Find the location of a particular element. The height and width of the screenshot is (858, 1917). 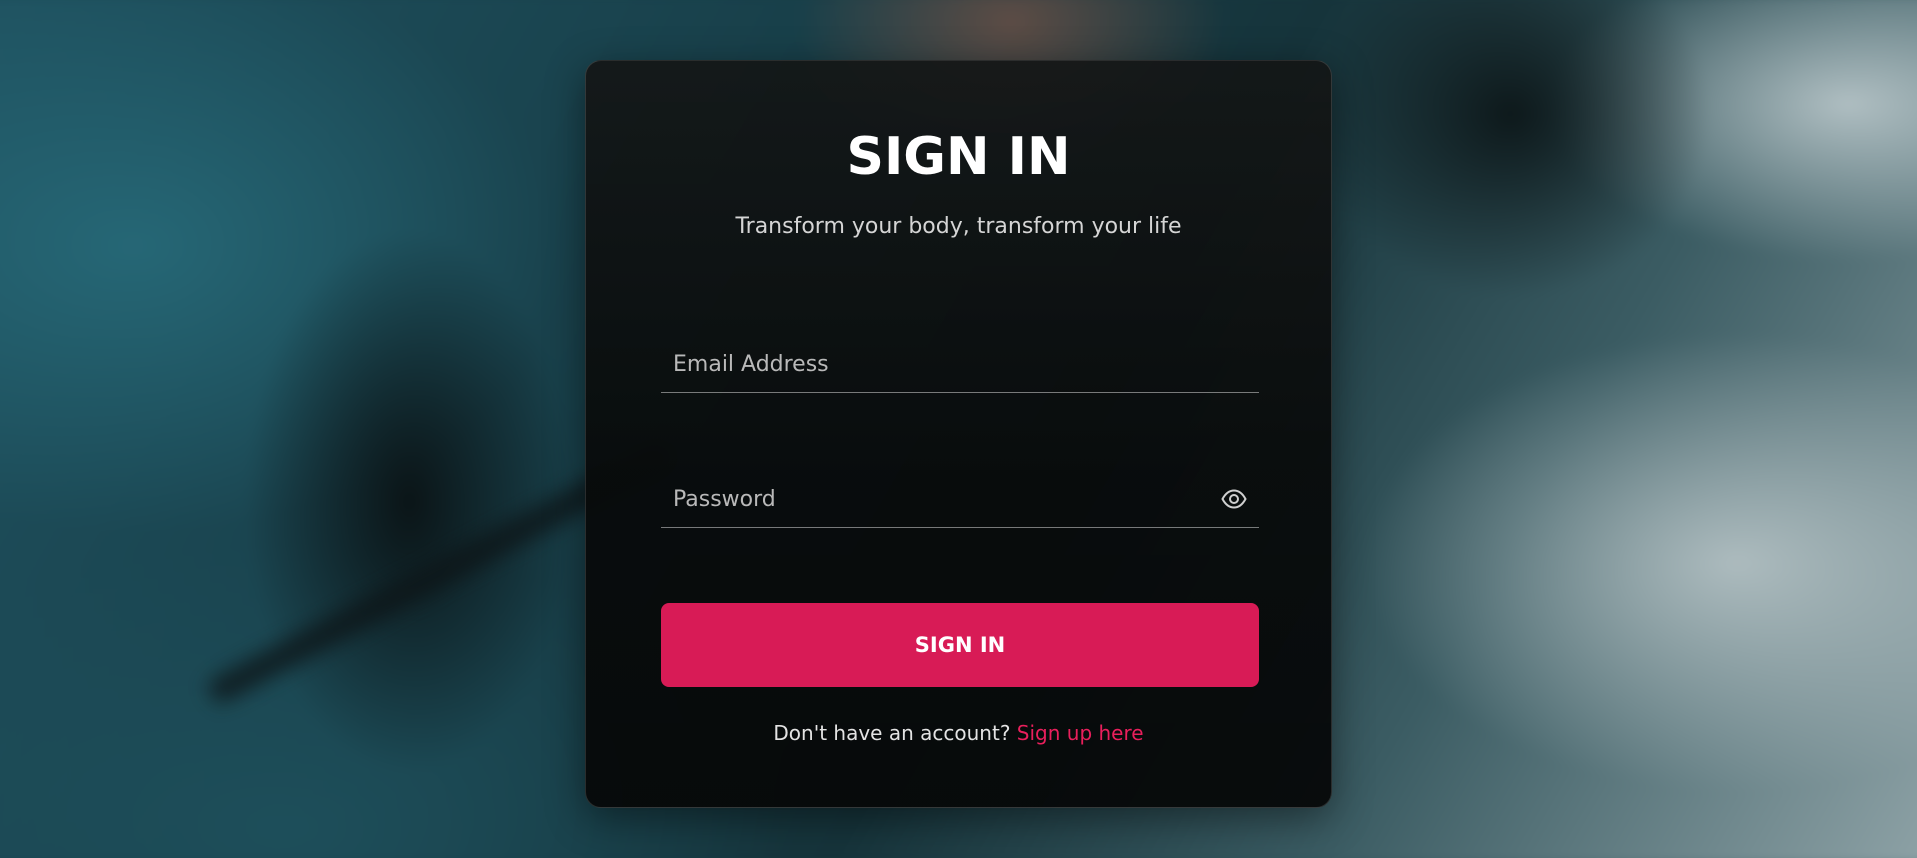

signin-button: SIGN IN is located at coordinates (960, 645).